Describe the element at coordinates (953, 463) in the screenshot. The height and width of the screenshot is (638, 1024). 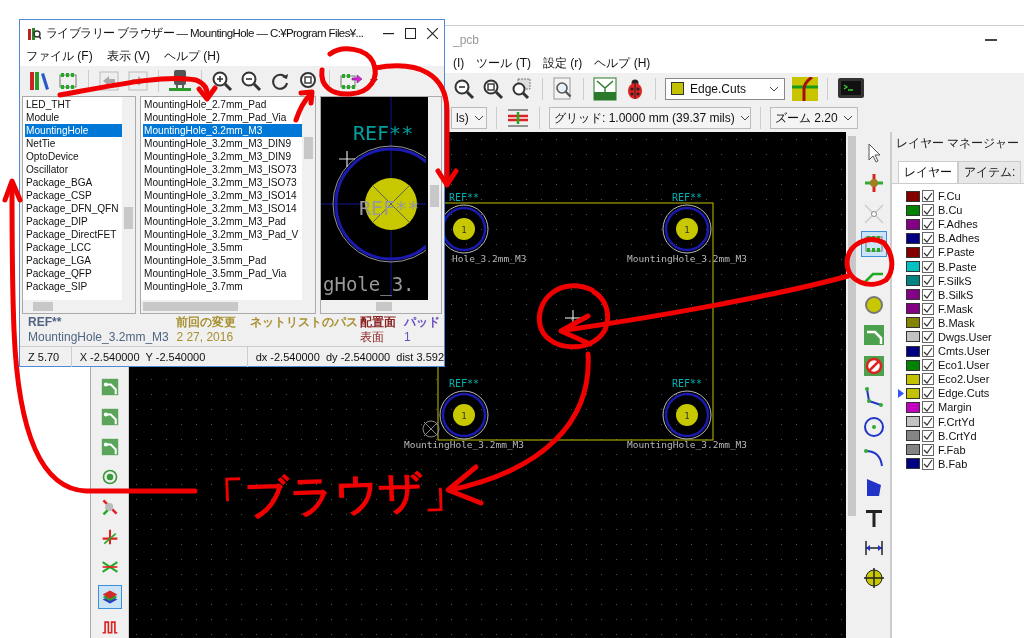
I see `layer-name: B.Fab` at that location.